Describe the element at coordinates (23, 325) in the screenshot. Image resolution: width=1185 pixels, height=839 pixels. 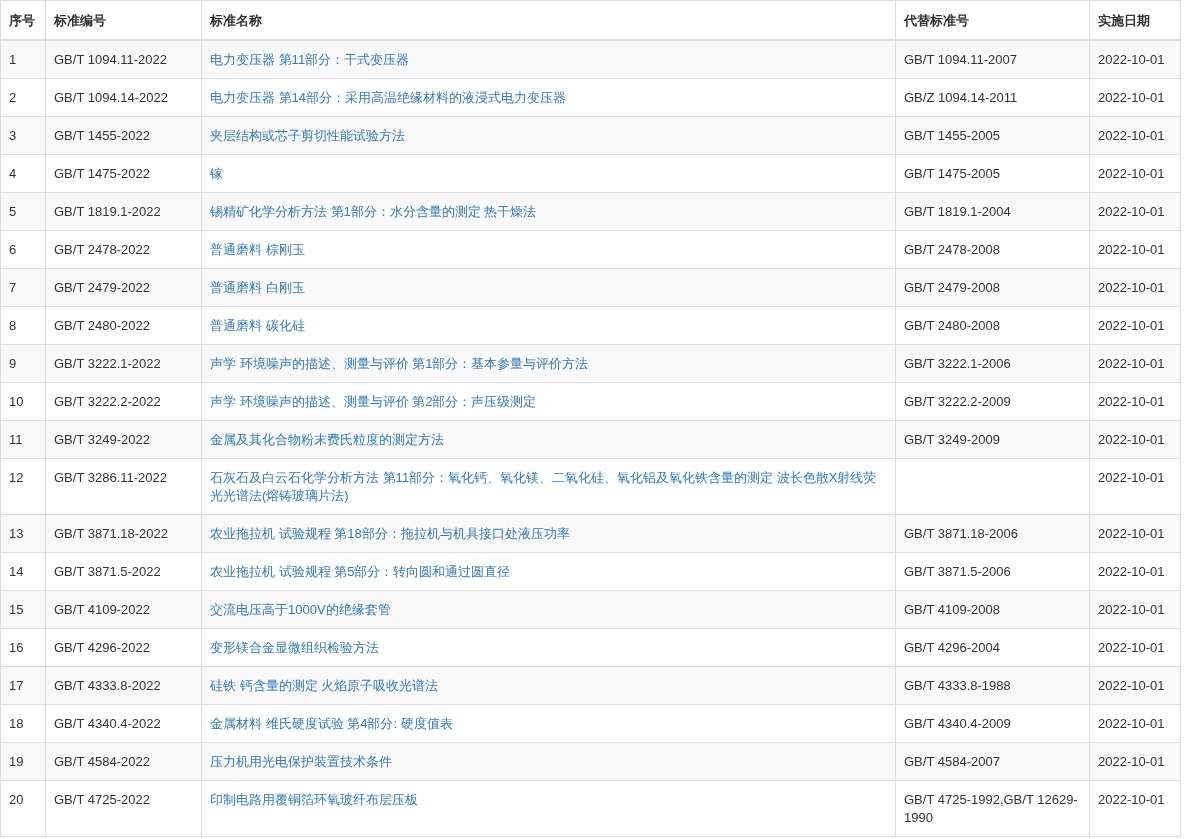
I see `table-cell: 8` at that location.